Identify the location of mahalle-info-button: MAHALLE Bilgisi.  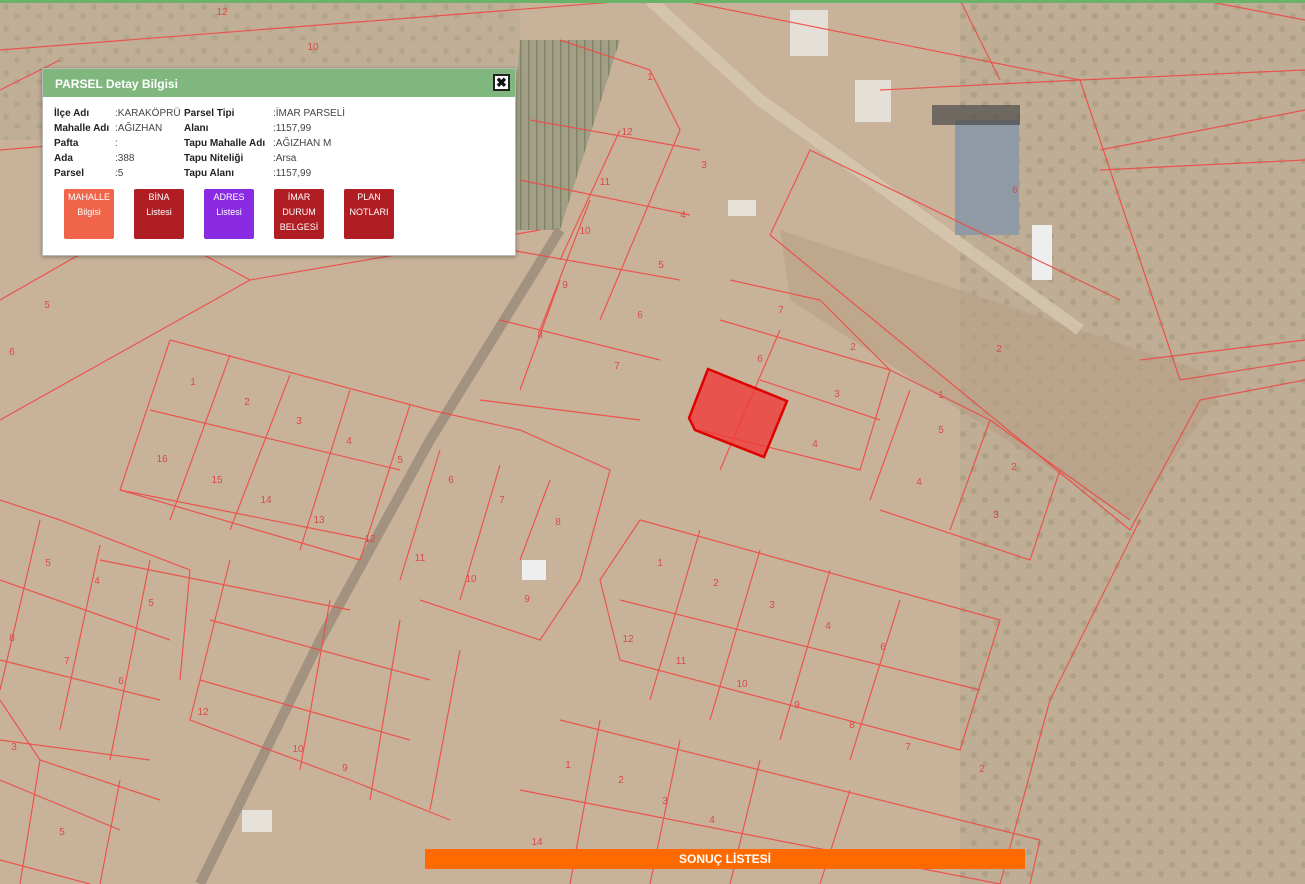
(89, 214).